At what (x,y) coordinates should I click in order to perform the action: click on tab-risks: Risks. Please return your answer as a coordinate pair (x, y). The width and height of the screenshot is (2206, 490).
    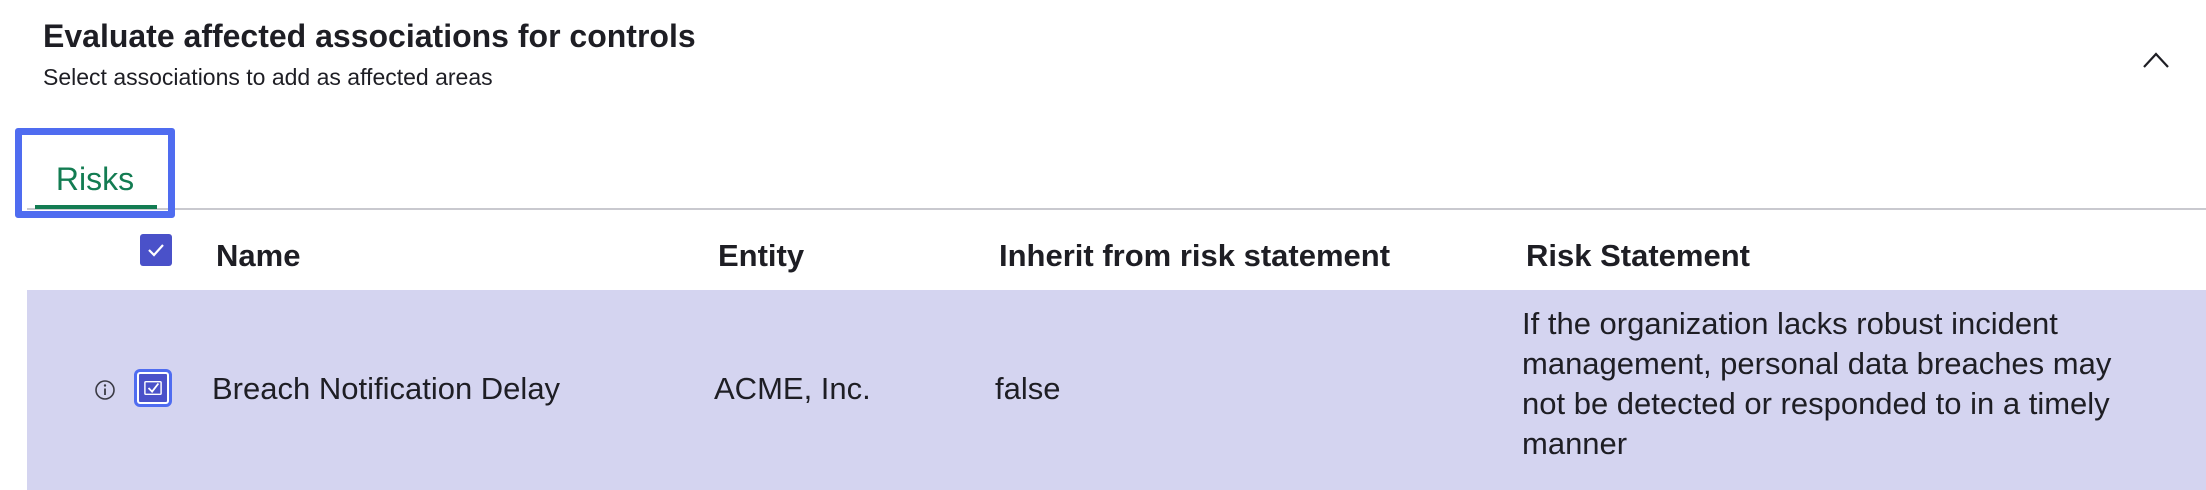
    Looking at the image, I should click on (95, 173).